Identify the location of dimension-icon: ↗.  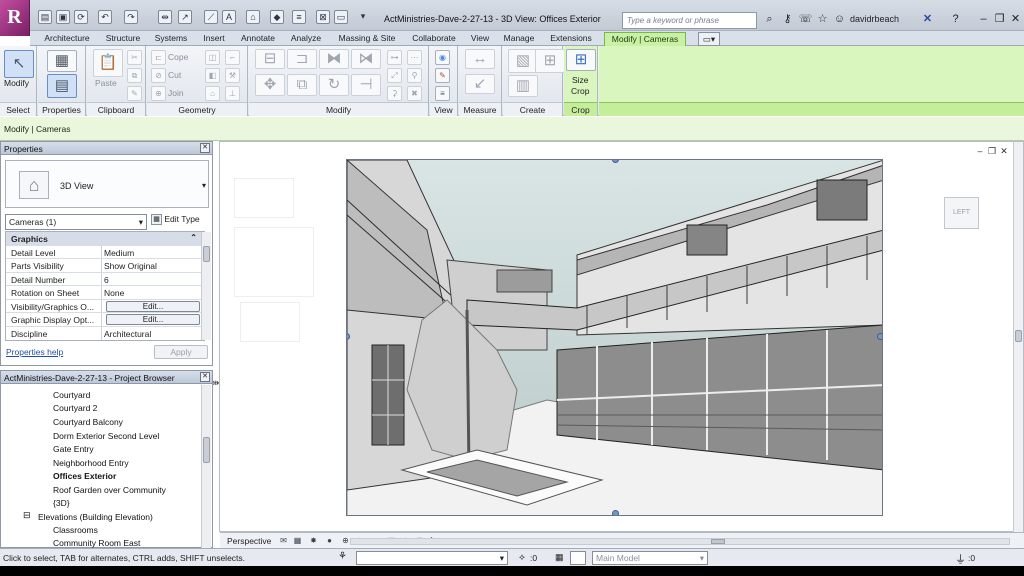
(185, 17).